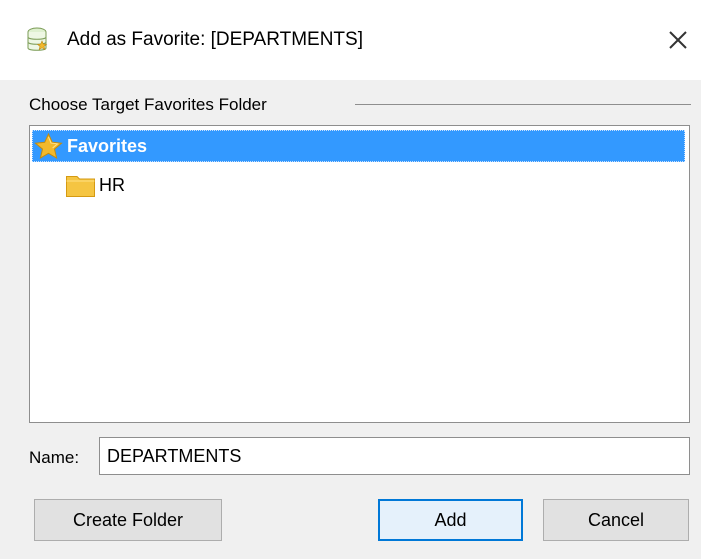 The width and height of the screenshot is (701, 559). Describe the element at coordinates (450, 520) in the screenshot. I see `add-button: Add` at that location.